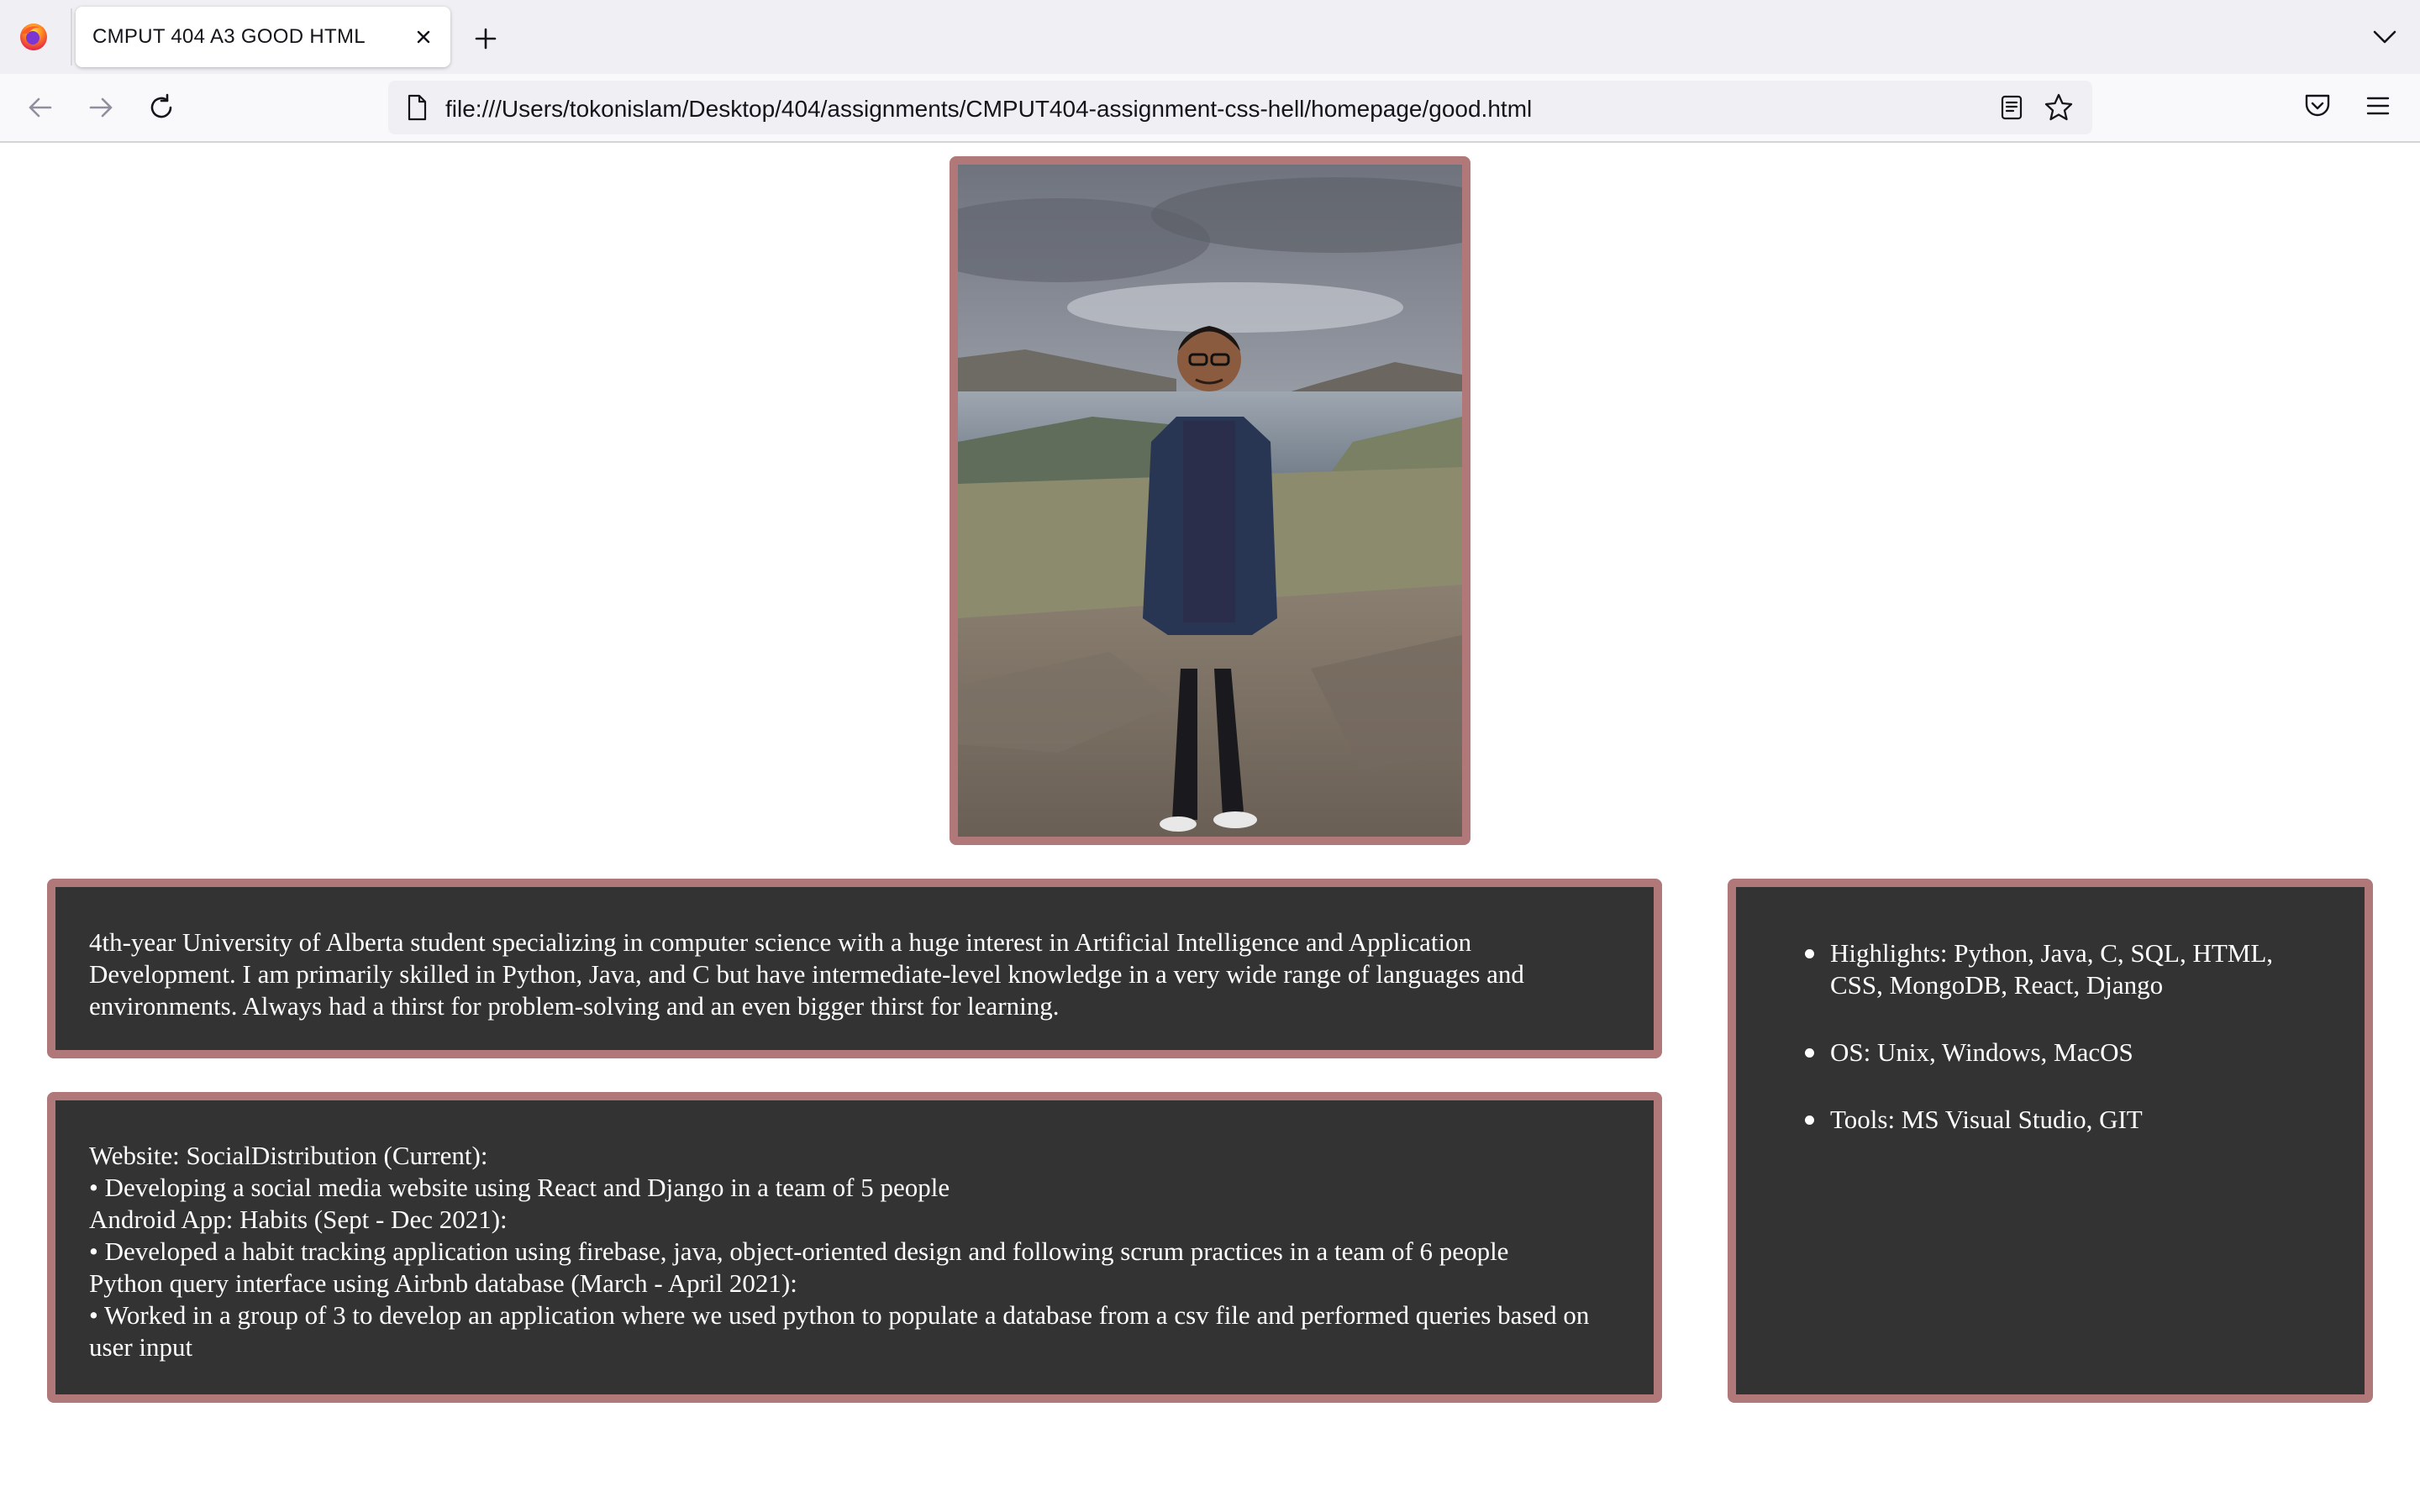 This screenshot has width=2420, height=1512. Describe the element at coordinates (485, 38) in the screenshot. I see `plus-icon` at that location.